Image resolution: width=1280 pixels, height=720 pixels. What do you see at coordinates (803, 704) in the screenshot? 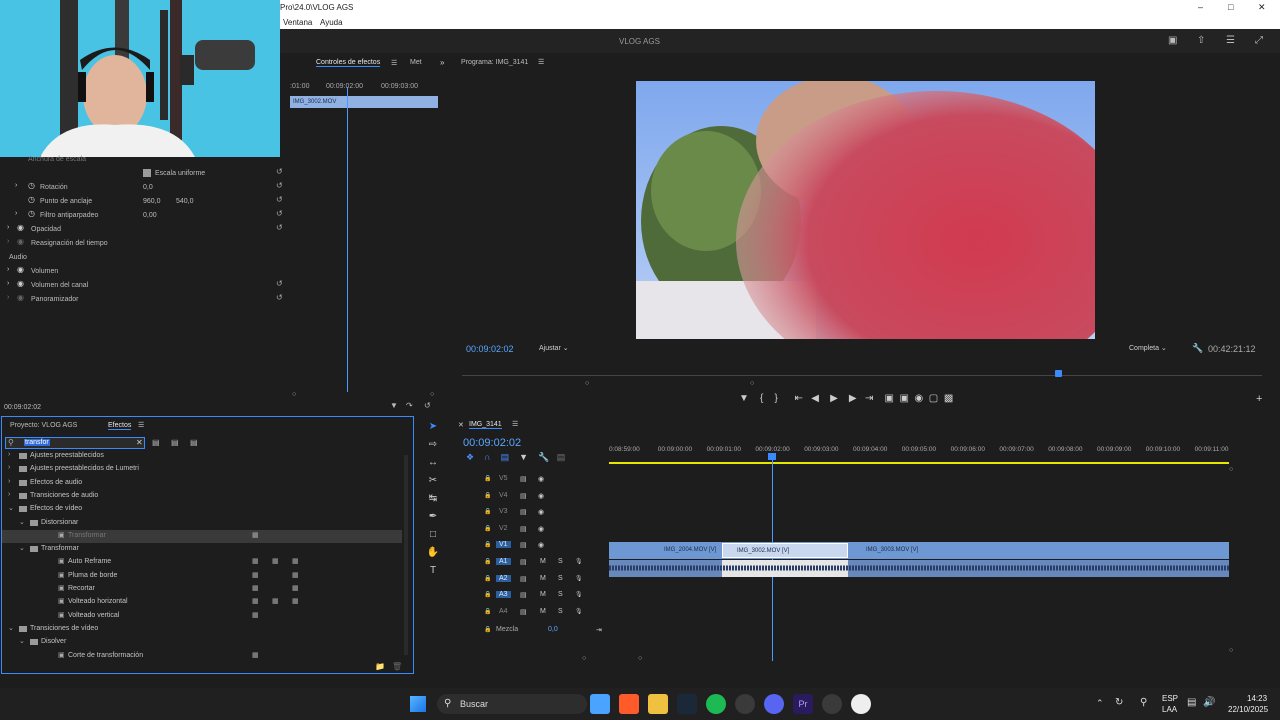
I see `premiere-pro-icon: Pr` at bounding box center [803, 704].